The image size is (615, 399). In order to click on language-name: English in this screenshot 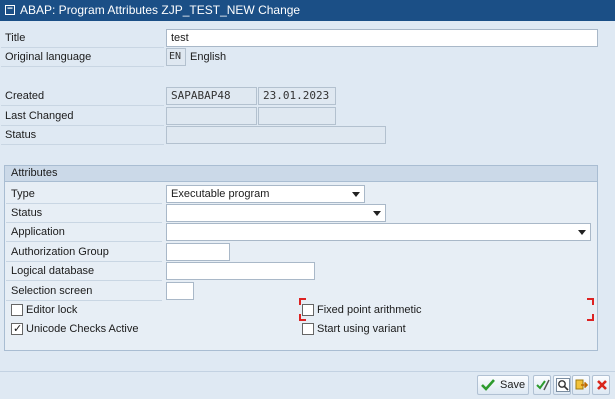, I will do `click(208, 57)`.